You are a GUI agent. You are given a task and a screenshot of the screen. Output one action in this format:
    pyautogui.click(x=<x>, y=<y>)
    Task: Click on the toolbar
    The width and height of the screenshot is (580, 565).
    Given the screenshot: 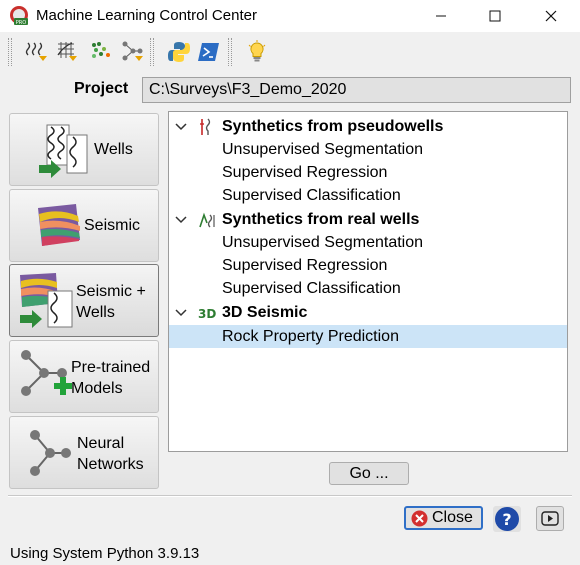 What is the action you would take?
    pyautogui.click(x=290, y=52)
    